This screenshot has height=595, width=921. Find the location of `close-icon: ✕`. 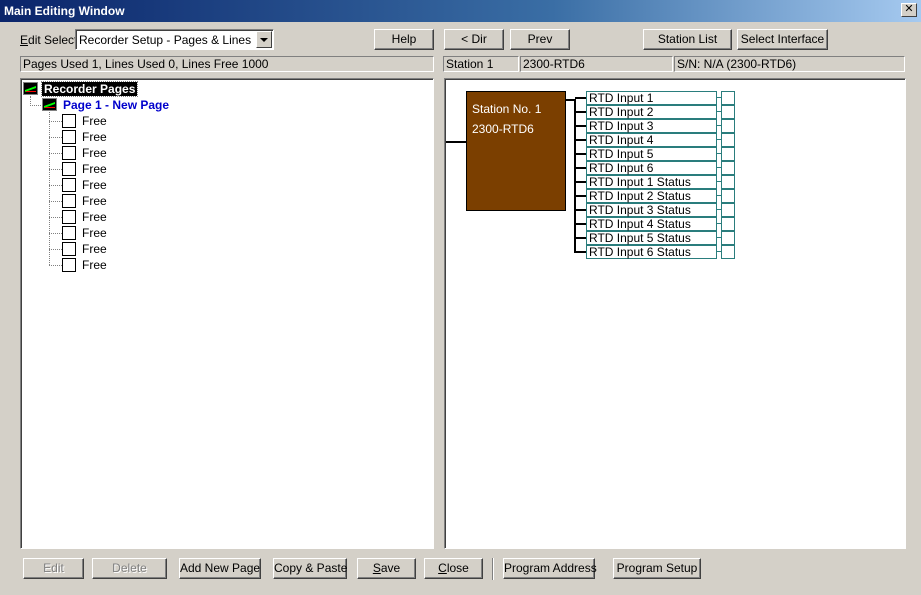

close-icon: ✕ is located at coordinates (909, 9).